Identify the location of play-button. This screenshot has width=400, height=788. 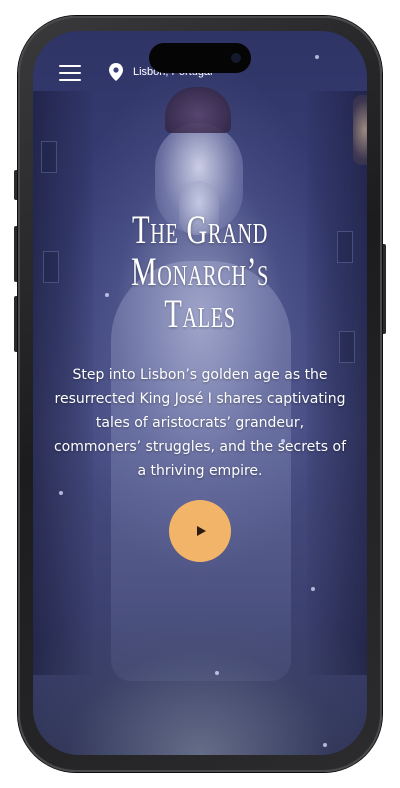
(200, 531).